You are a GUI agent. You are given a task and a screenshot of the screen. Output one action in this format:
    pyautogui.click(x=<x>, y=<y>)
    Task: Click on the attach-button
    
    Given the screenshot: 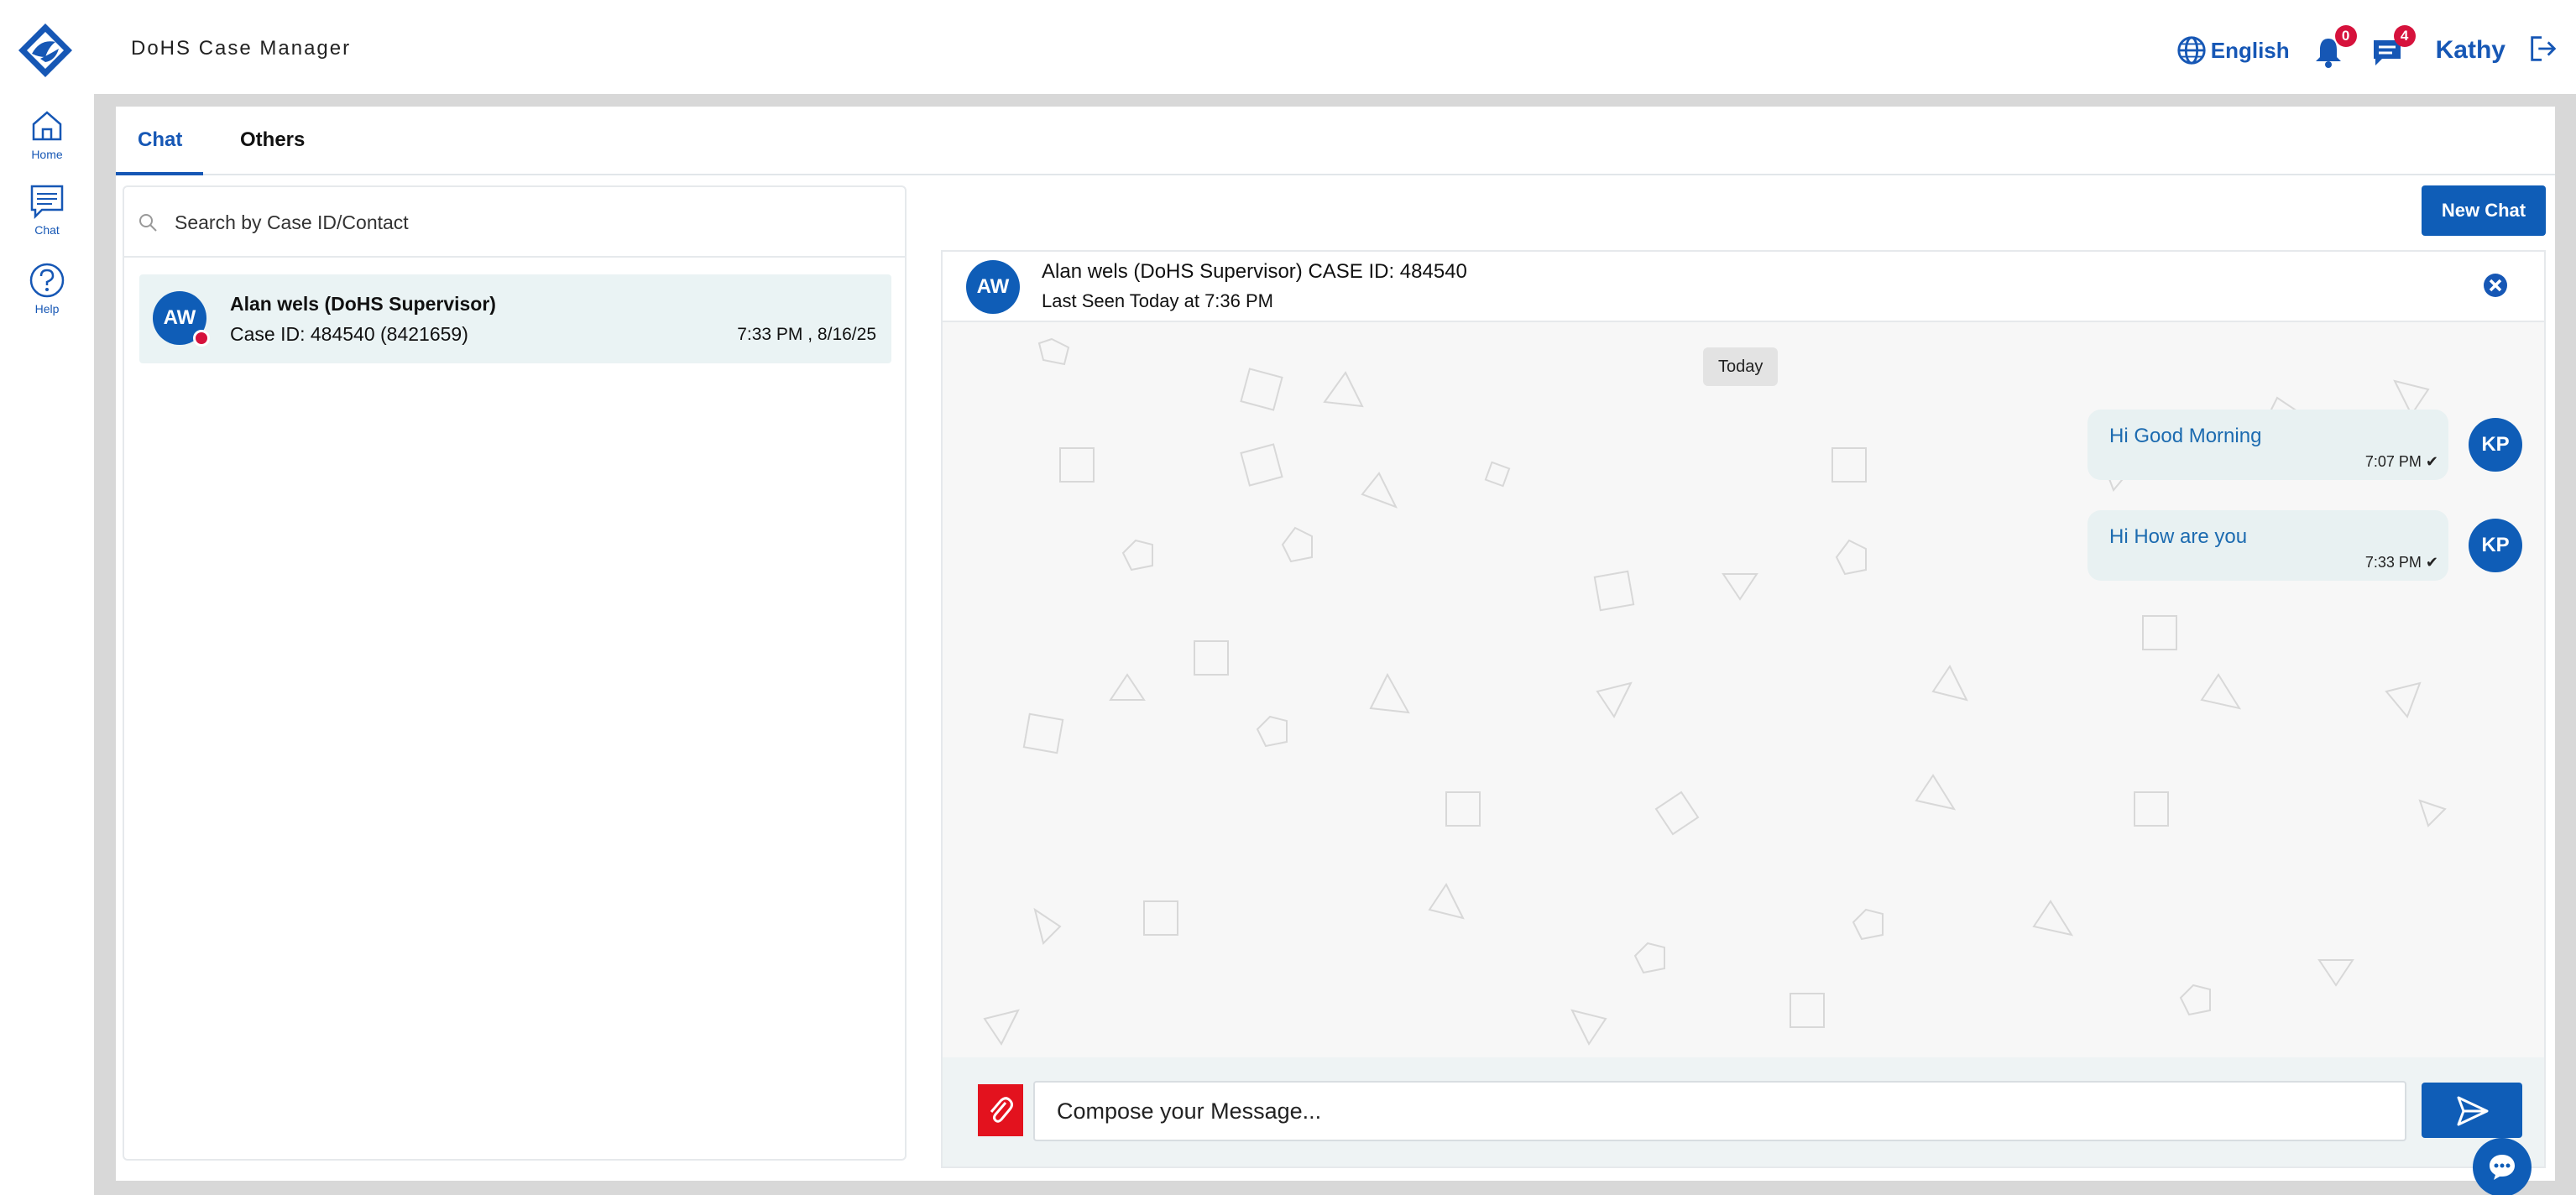 What is the action you would take?
    pyautogui.click(x=1000, y=1110)
    